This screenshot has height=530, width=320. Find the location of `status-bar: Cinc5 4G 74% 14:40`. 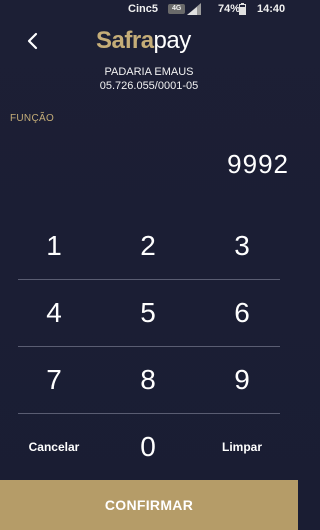

status-bar: Cinc5 4G 74% 14:40 is located at coordinates (149, 9).